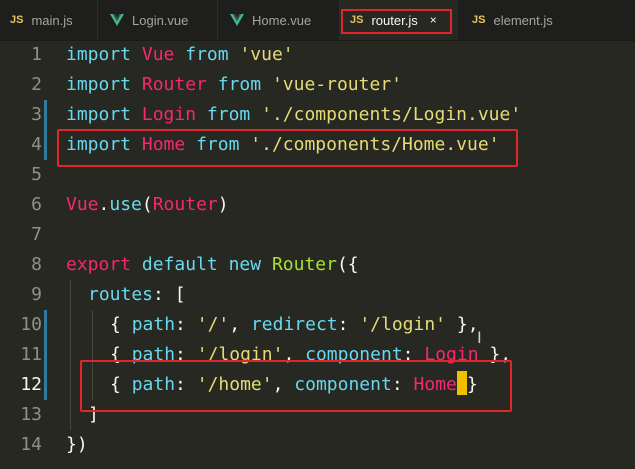 This screenshot has width=635, height=469. I want to click on token-punctuation: ({, so click(347, 264).